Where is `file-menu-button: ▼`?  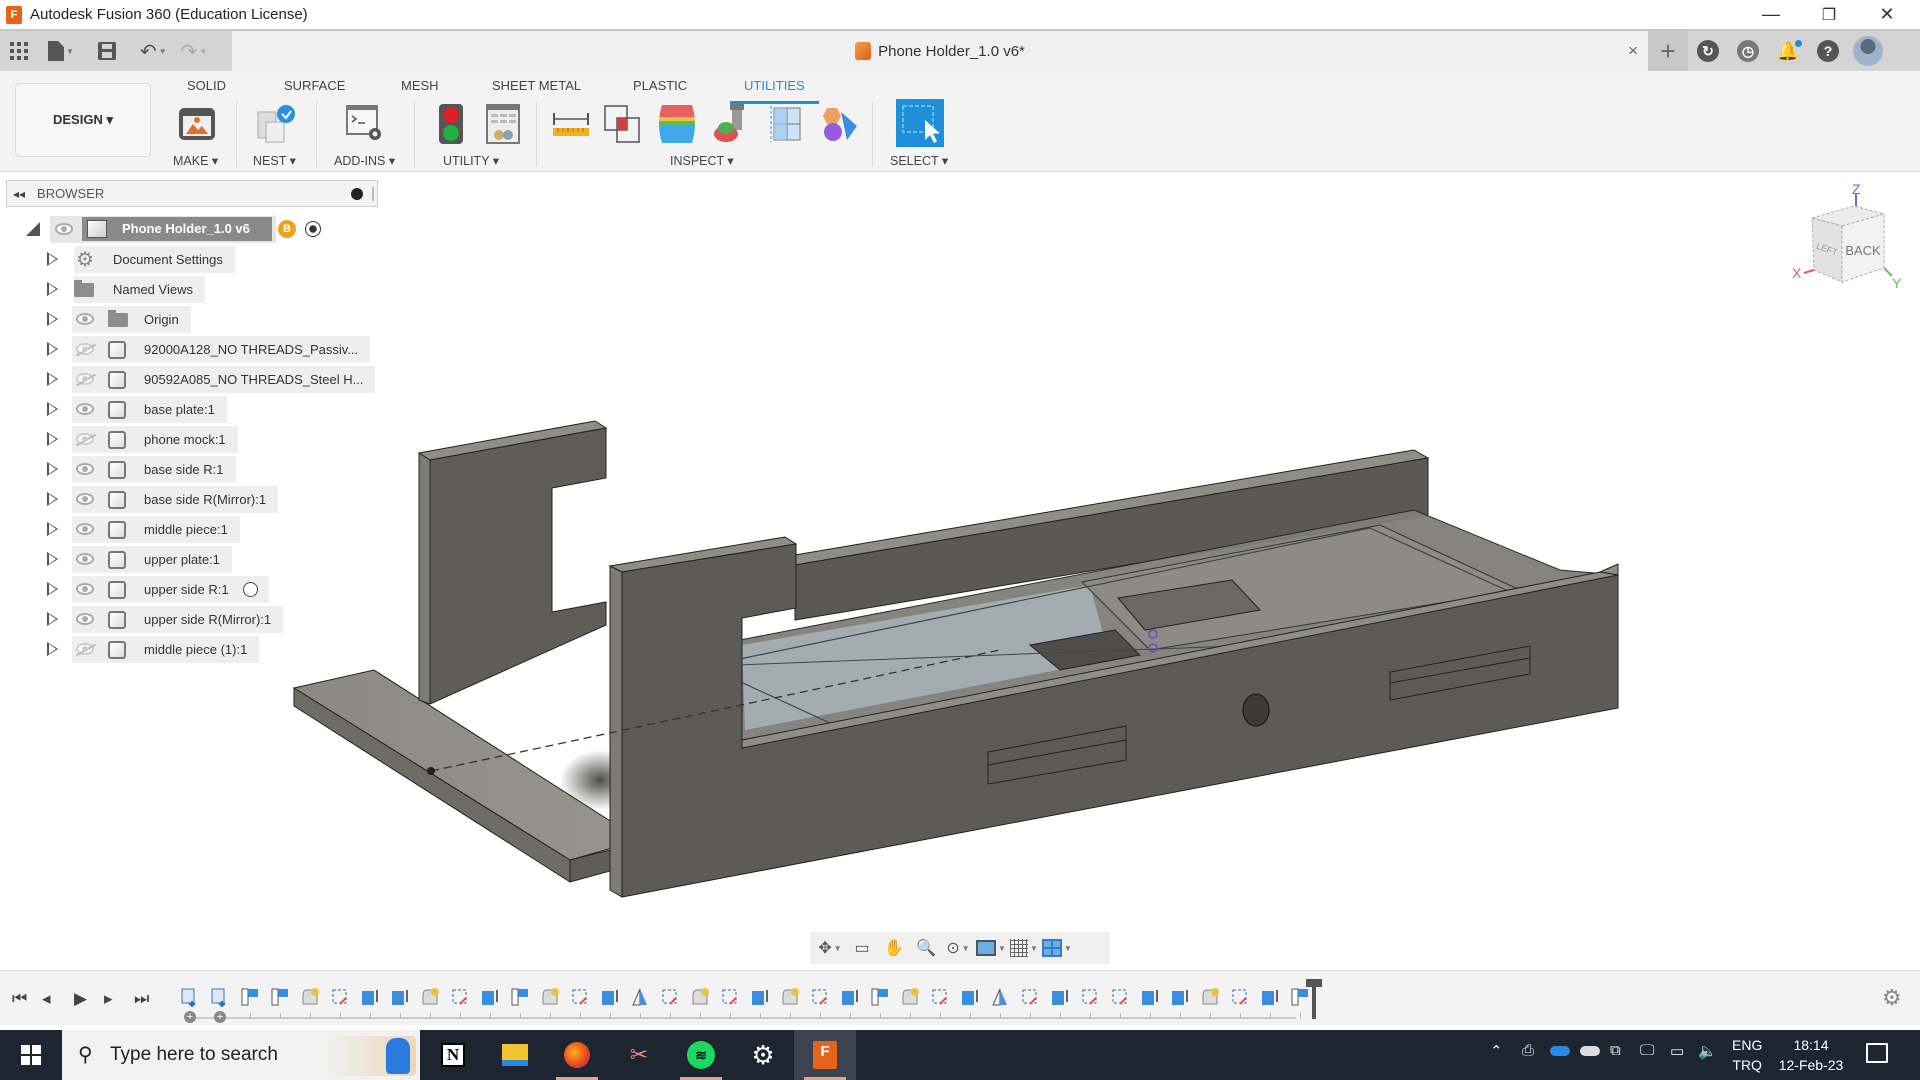 file-menu-button: ▼ is located at coordinates (61, 51).